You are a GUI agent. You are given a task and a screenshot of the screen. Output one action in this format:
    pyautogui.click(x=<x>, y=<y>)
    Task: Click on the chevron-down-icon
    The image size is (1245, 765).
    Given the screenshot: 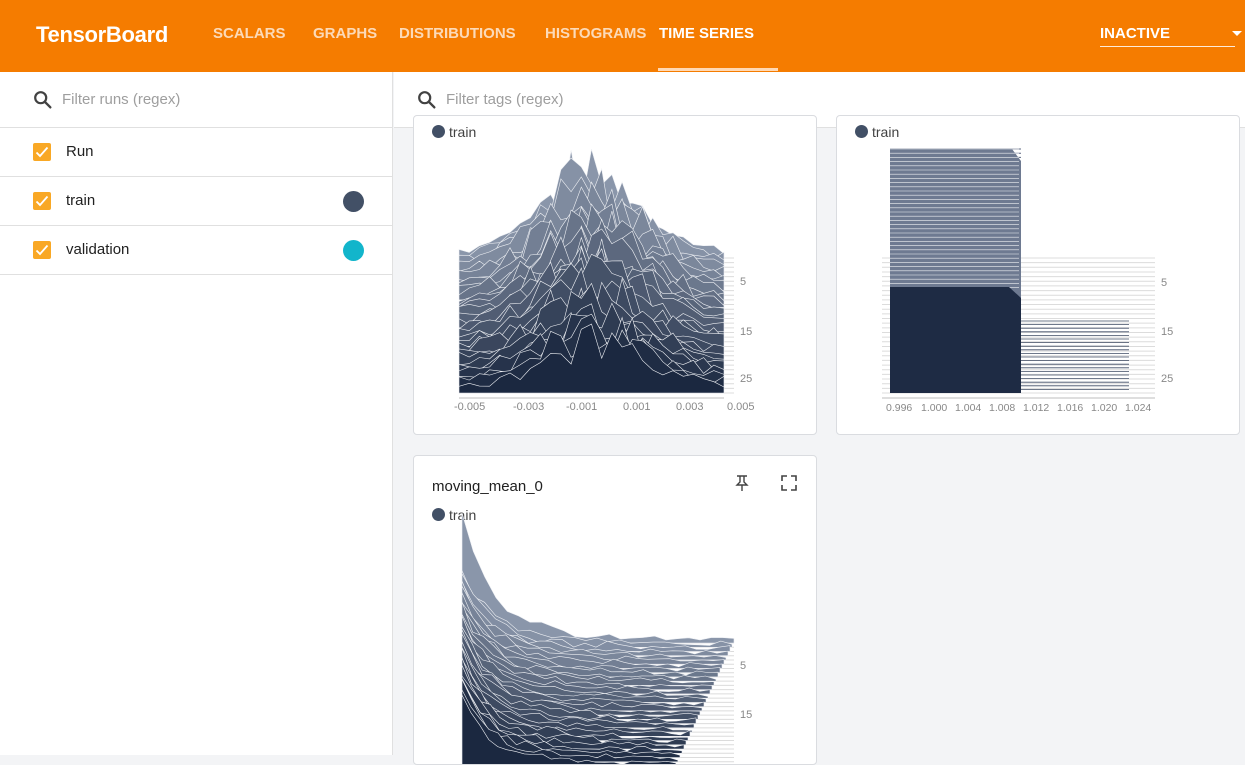 What is the action you would take?
    pyautogui.click(x=1237, y=33)
    